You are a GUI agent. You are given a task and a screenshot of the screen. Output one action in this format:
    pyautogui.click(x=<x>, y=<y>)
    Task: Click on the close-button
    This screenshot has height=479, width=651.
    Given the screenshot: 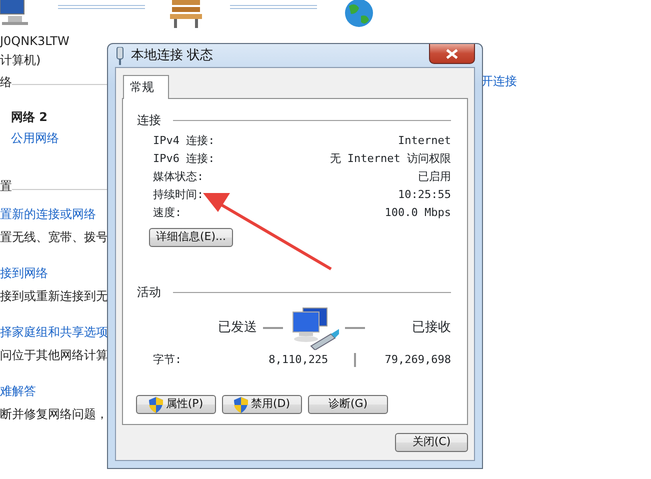 What is the action you would take?
    pyautogui.click(x=452, y=54)
    